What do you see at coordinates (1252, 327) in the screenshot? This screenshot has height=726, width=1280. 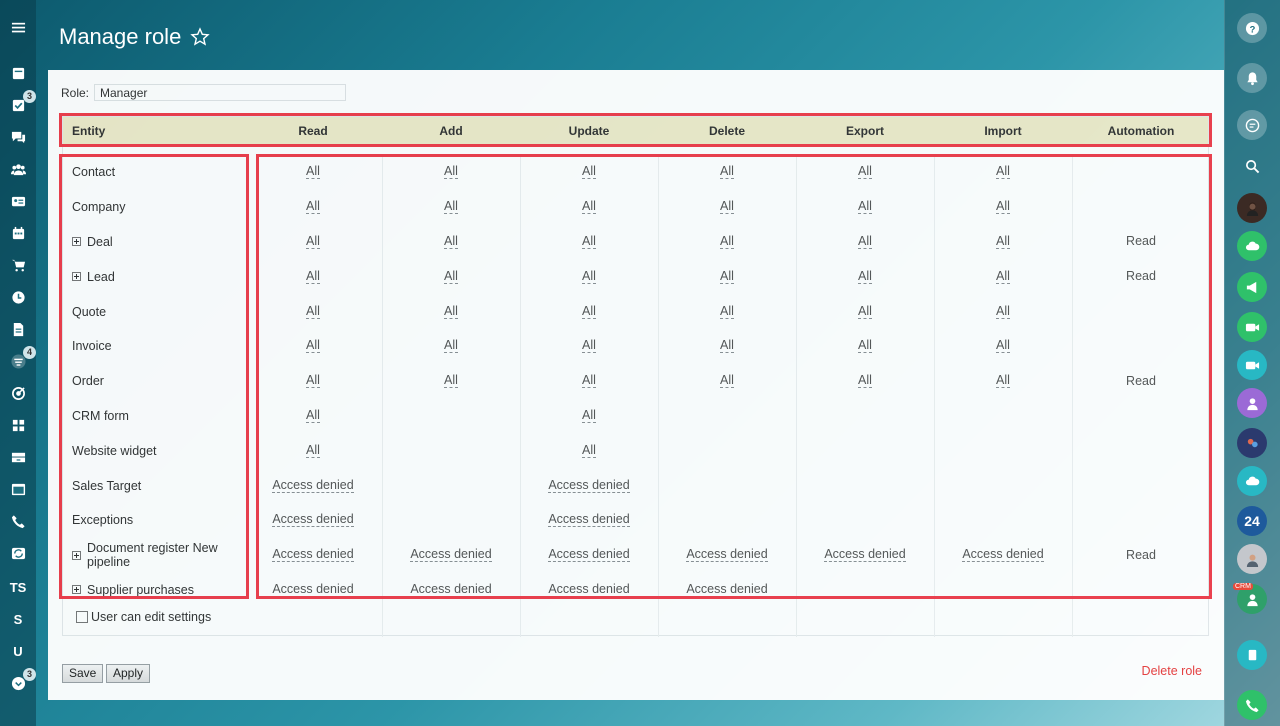 I see `video-call-icon` at bounding box center [1252, 327].